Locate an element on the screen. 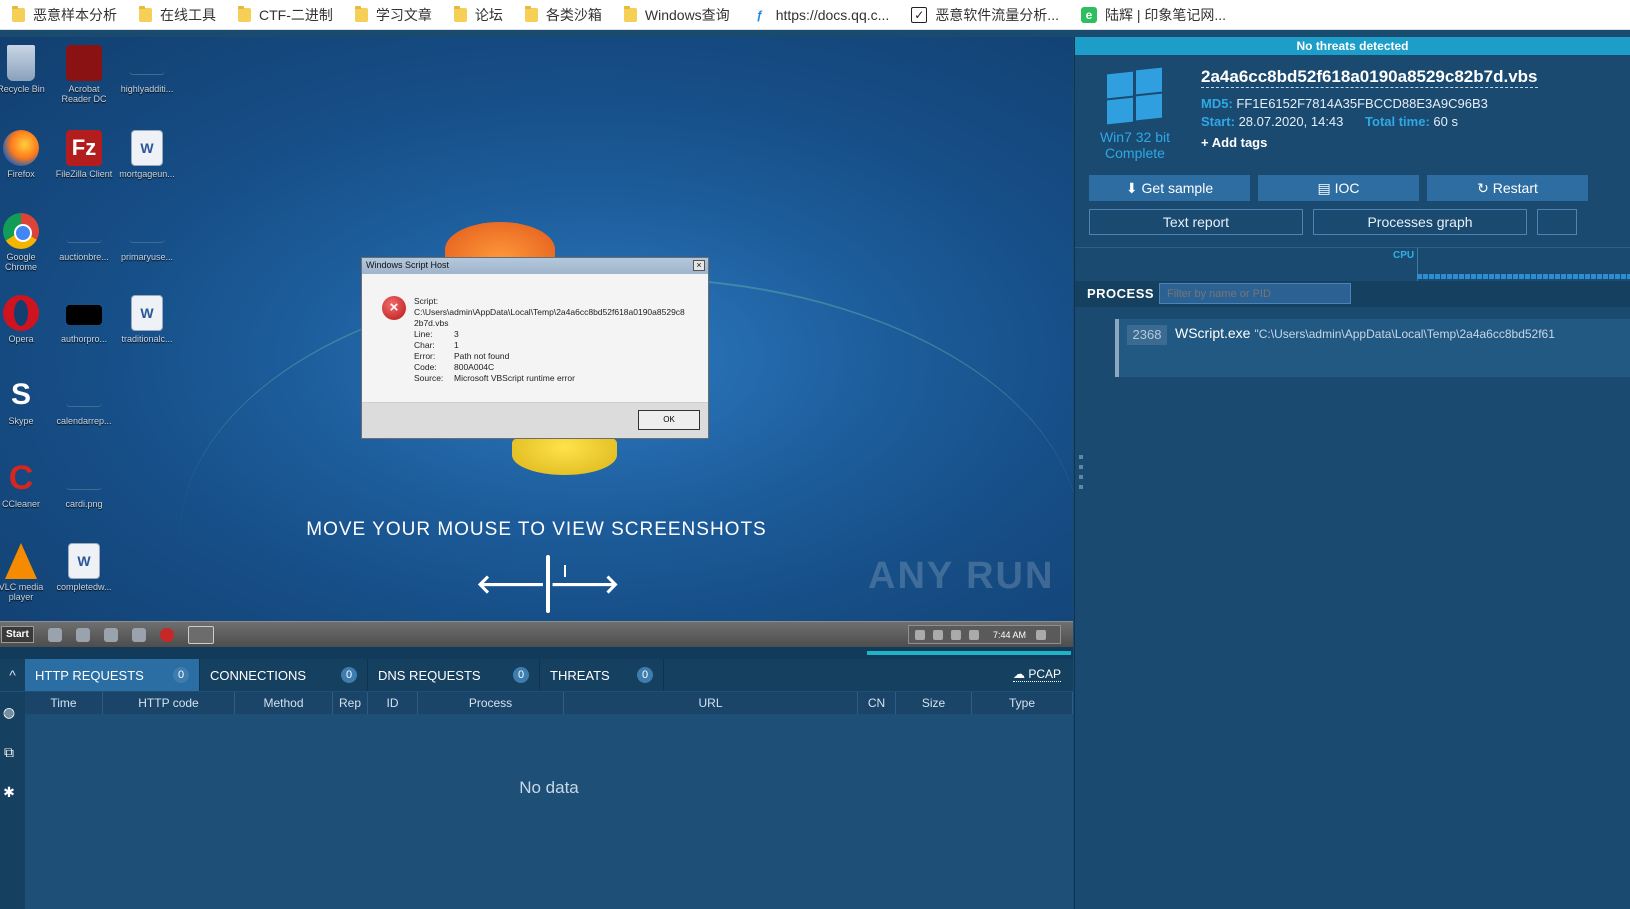 Image resolution: width=1630 pixels, height=909 pixels. column-header: Method is located at coordinates (284, 703).